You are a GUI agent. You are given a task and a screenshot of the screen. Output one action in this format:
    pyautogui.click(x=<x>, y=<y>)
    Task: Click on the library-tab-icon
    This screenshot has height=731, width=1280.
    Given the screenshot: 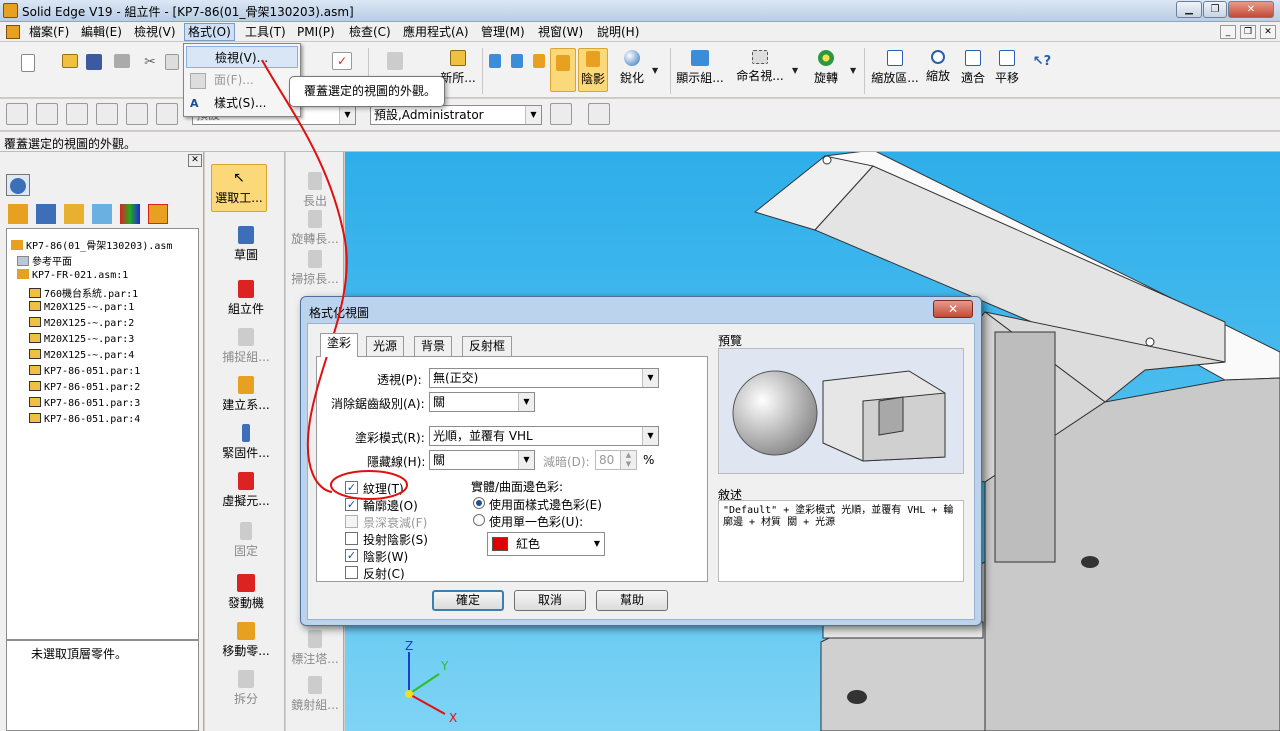 What is the action you would take?
    pyautogui.click(x=102, y=214)
    